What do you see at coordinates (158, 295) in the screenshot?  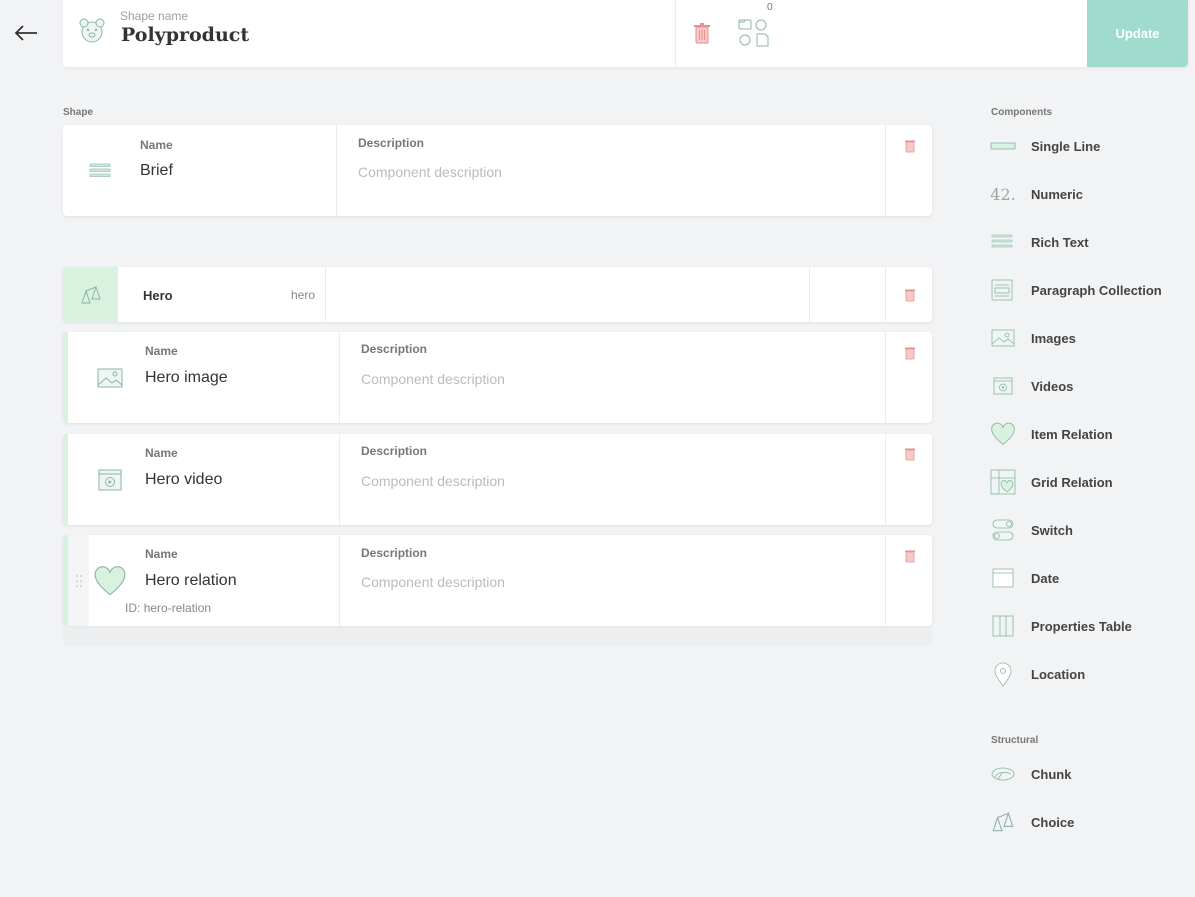 I see `chunk-name: Hero` at bounding box center [158, 295].